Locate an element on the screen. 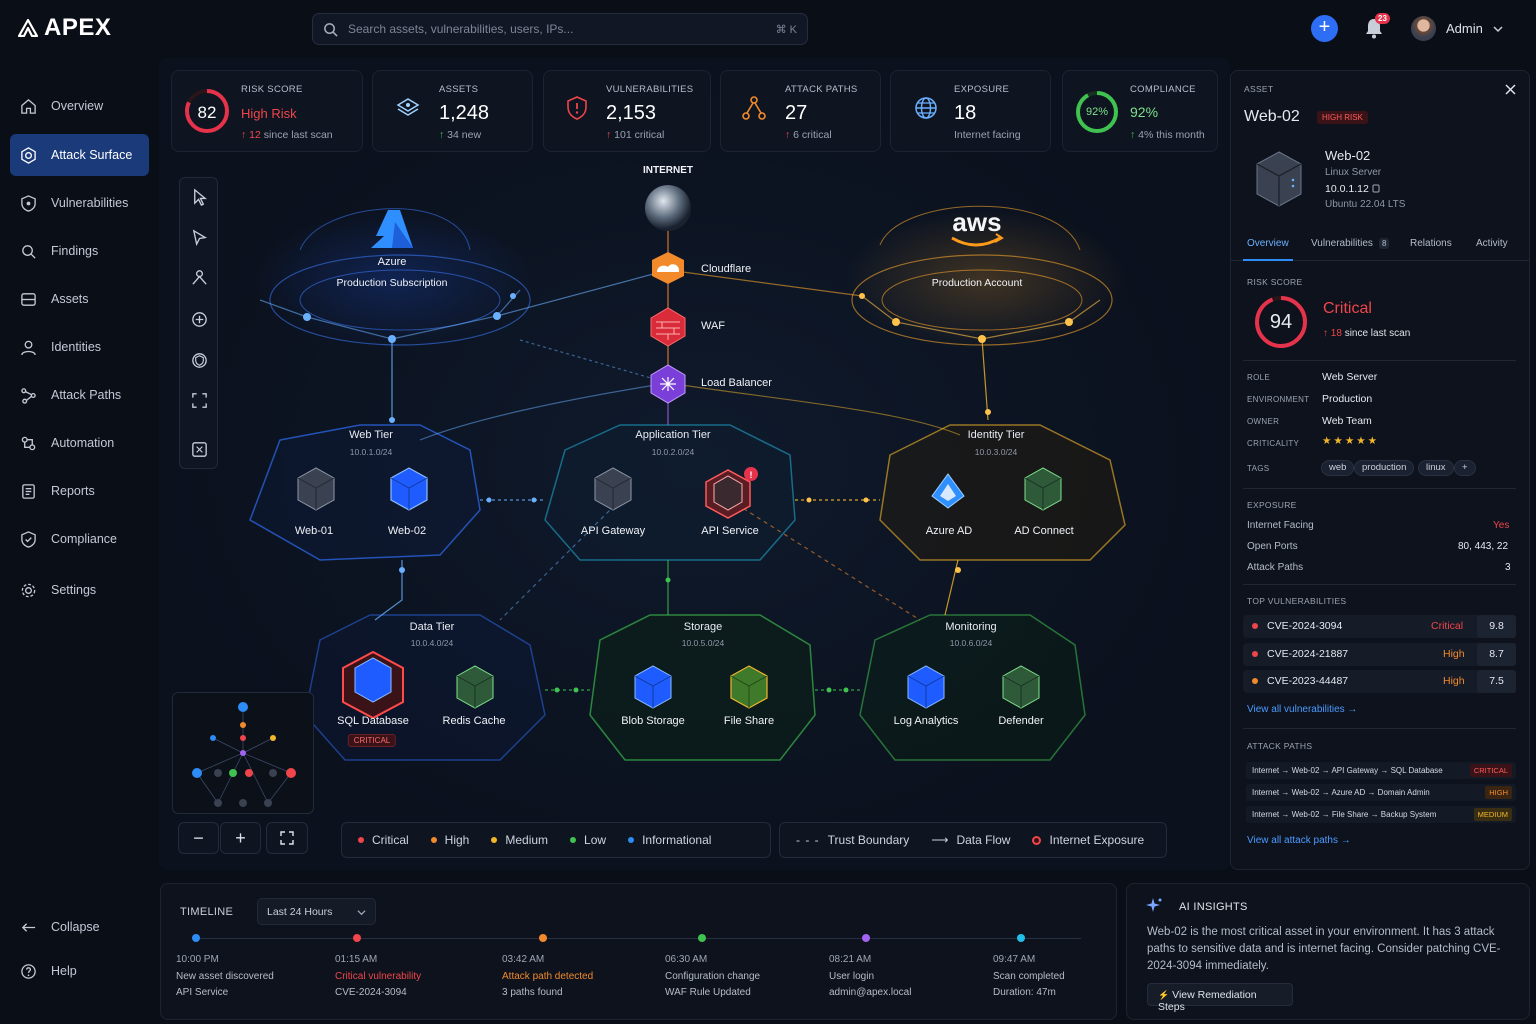 The width and height of the screenshot is (1536, 1024). timeline-event: 10:00 PM New asset discovered API Service is located at coordinates (225, 977).